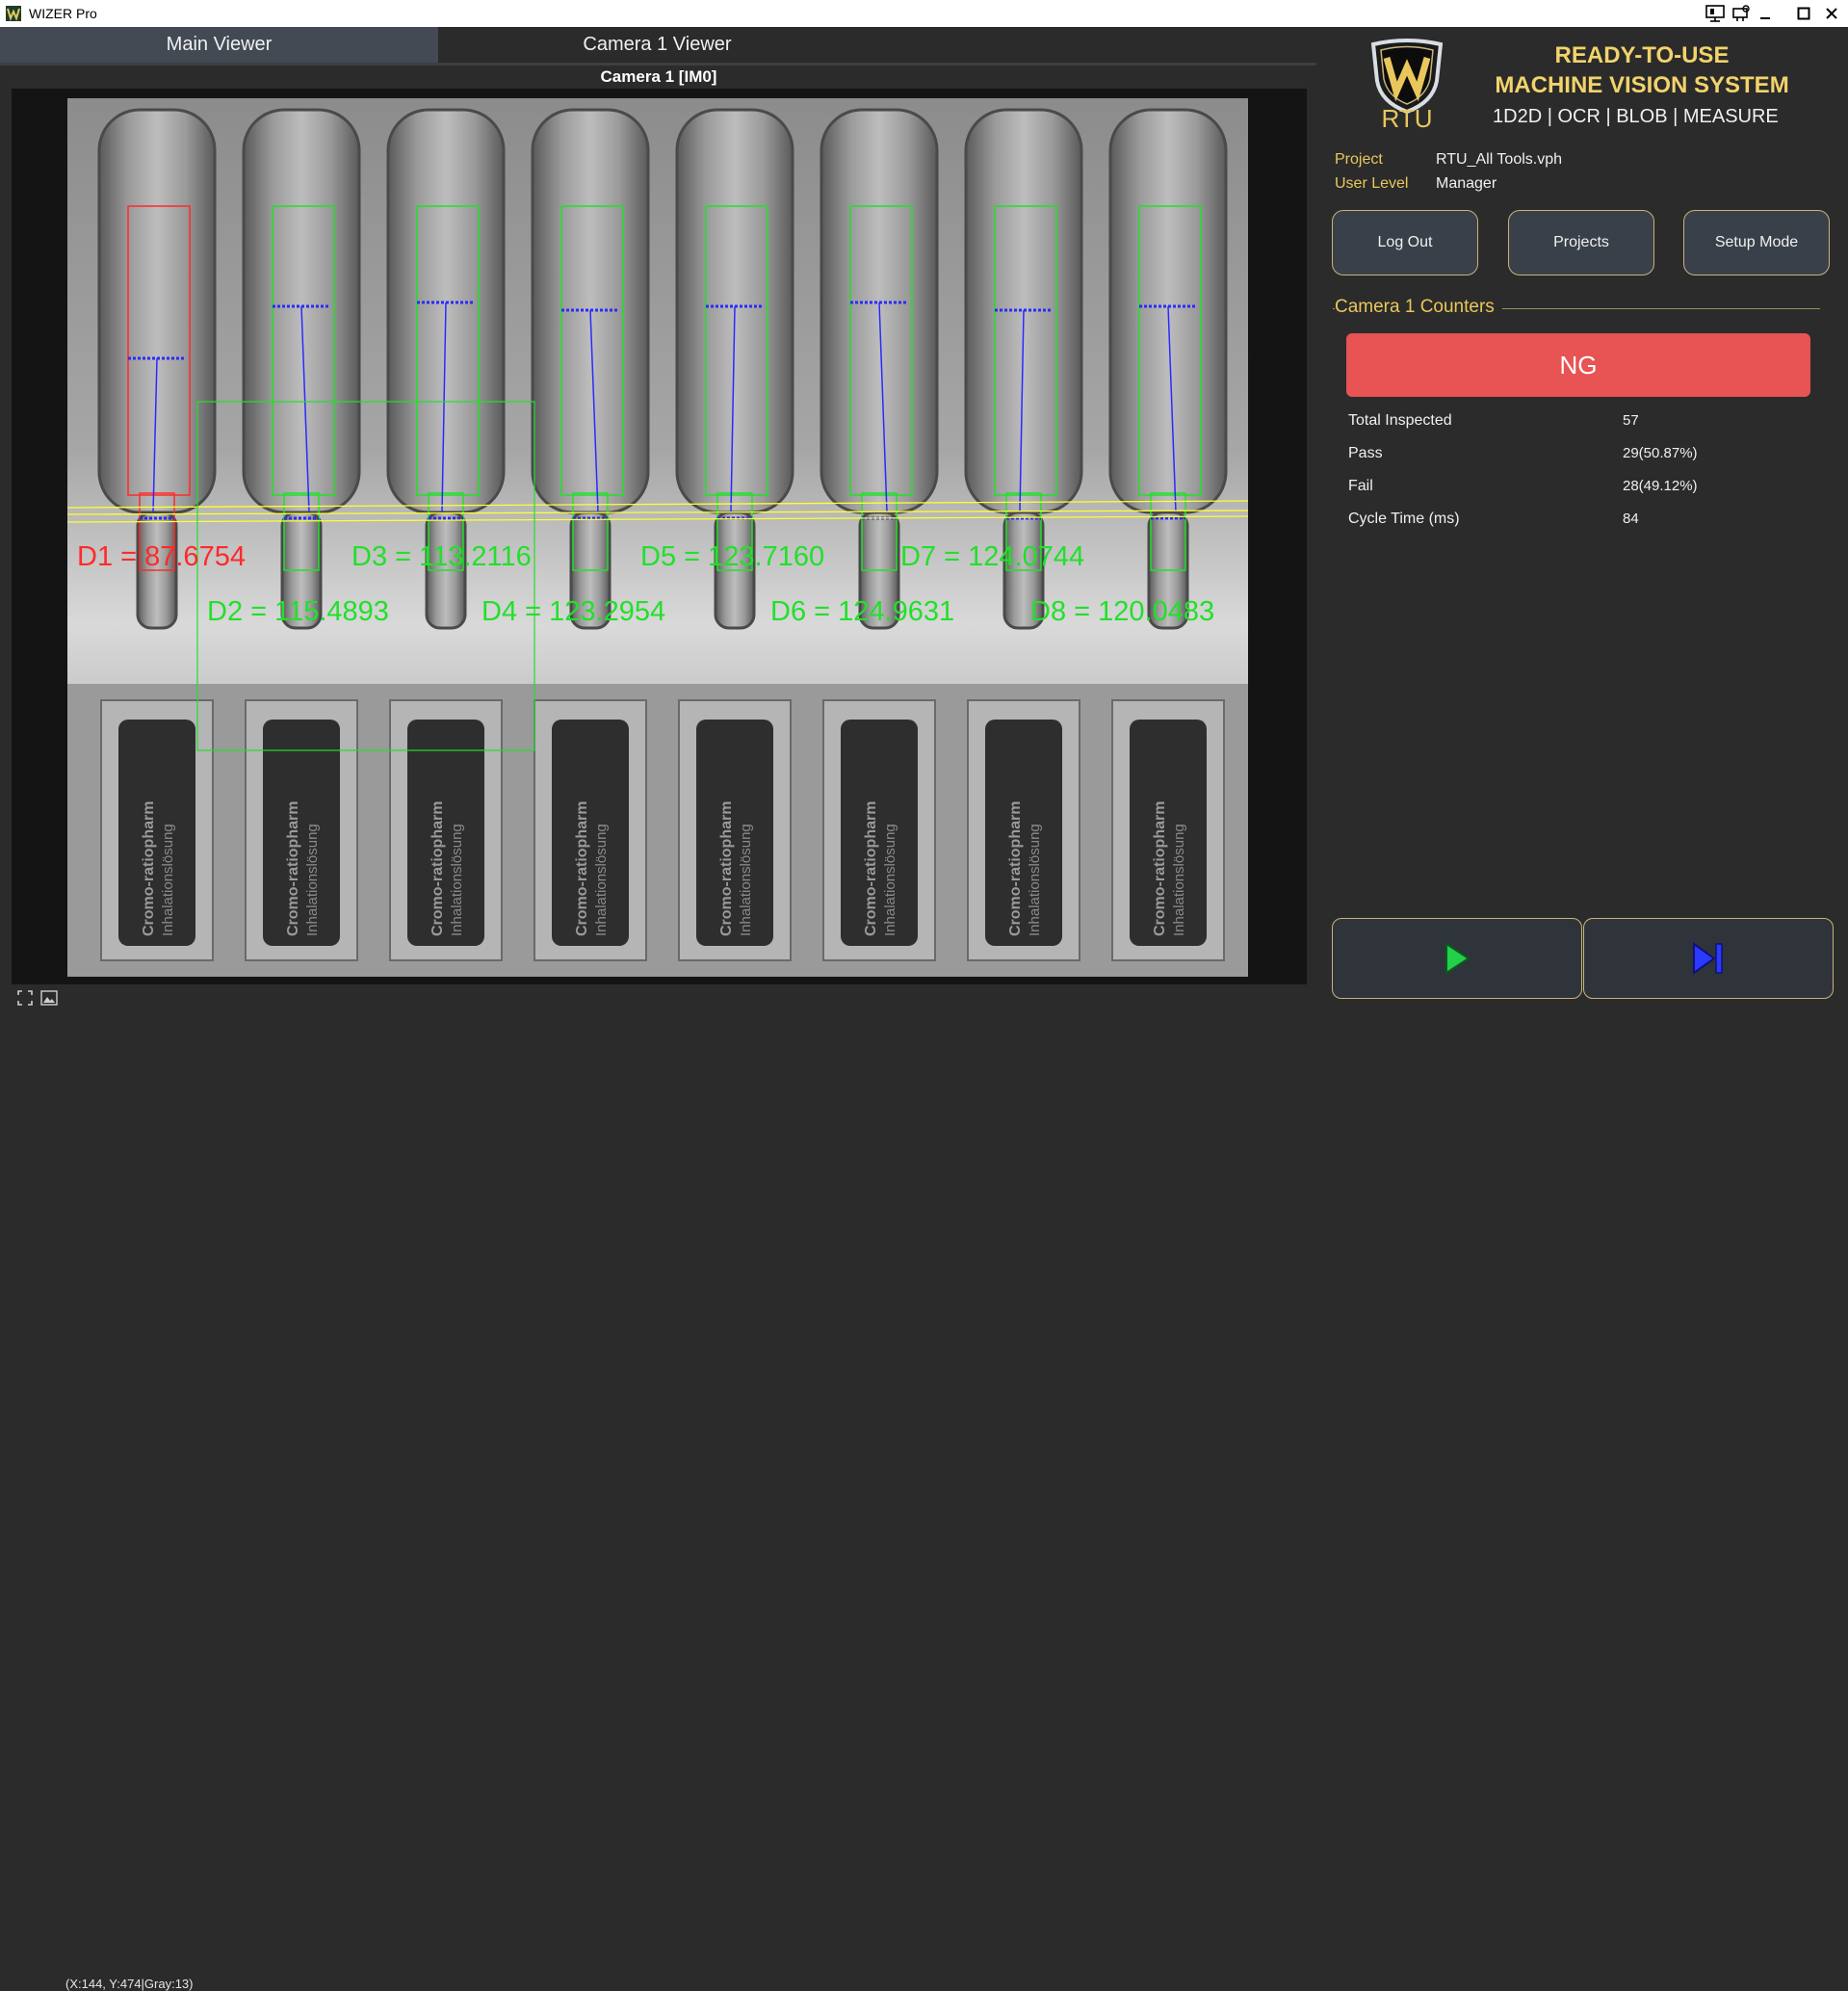 Image resolution: width=1848 pixels, height=1991 pixels. What do you see at coordinates (1405, 242) in the screenshot?
I see `log-out-button: Log Out` at bounding box center [1405, 242].